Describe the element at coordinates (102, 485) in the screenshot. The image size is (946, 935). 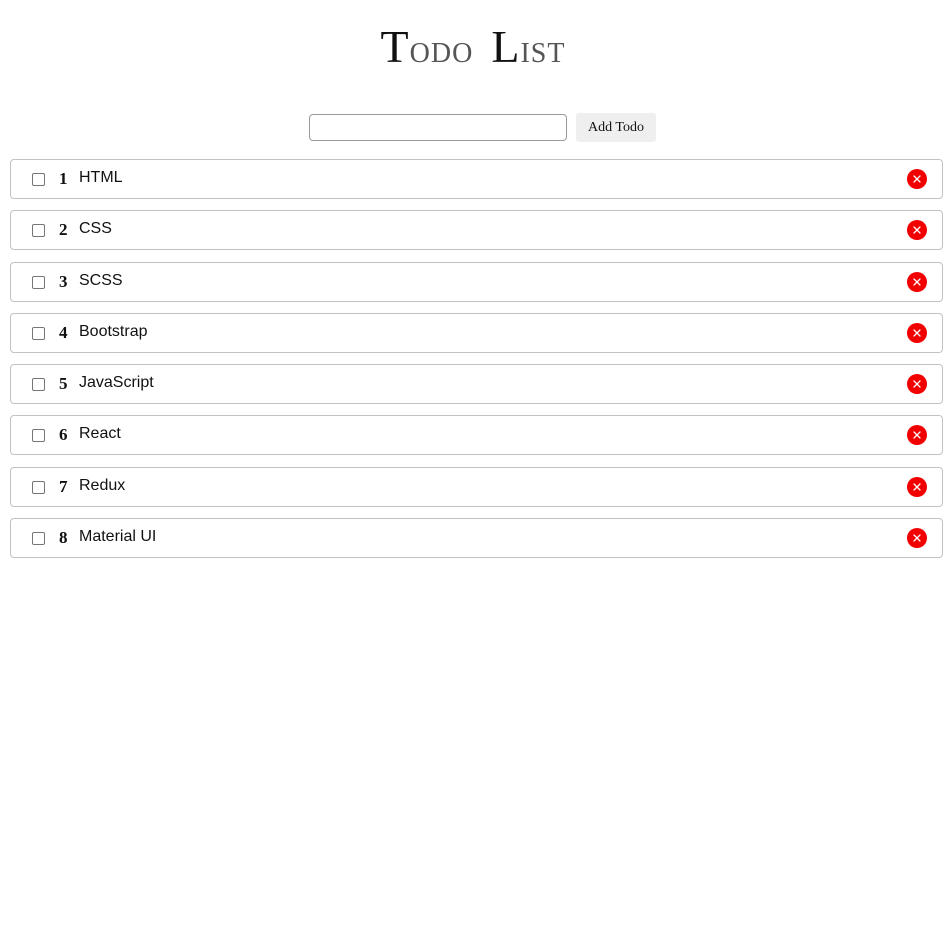
I see `todo-text: Redux` at that location.